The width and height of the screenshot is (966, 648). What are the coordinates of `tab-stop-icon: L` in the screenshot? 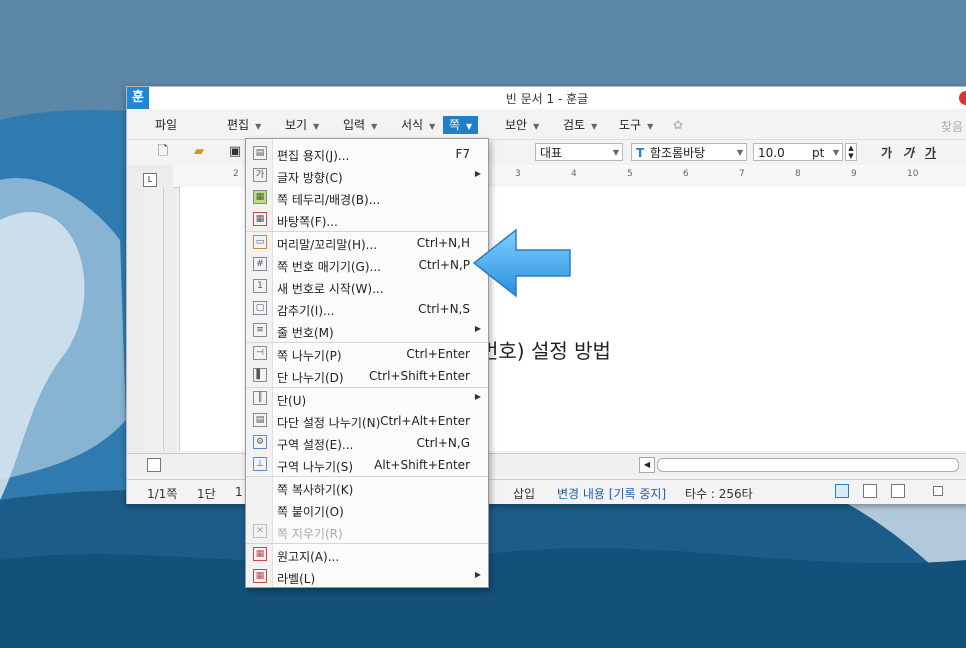 It's located at (150, 180).